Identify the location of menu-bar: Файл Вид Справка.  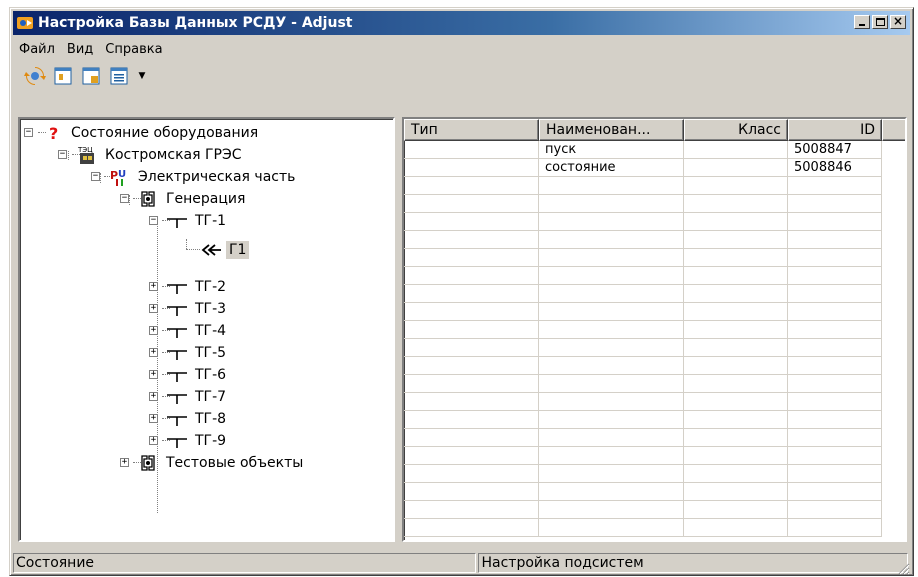
(461, 49).